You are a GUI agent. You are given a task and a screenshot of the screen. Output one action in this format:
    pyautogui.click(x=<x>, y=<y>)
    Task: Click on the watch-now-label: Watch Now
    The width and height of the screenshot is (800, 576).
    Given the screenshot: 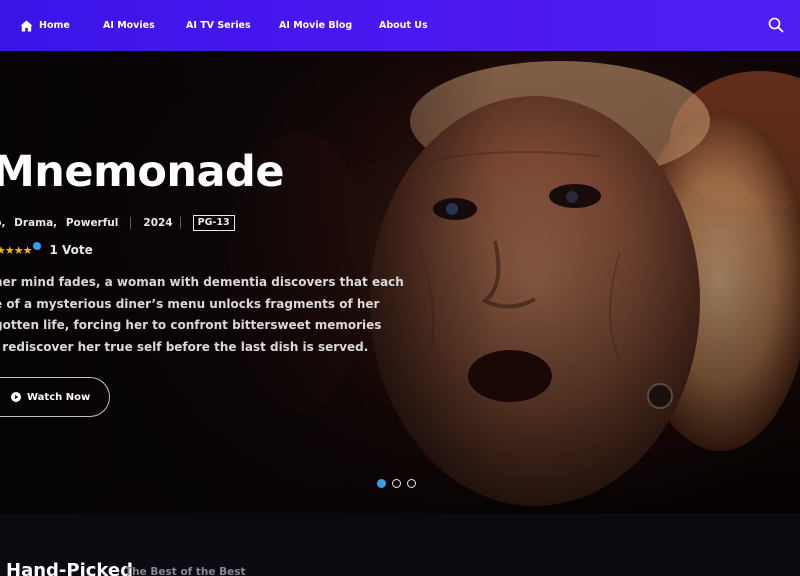 What is the action you would take?
    pyautogui.click(x=59, y=397)
    